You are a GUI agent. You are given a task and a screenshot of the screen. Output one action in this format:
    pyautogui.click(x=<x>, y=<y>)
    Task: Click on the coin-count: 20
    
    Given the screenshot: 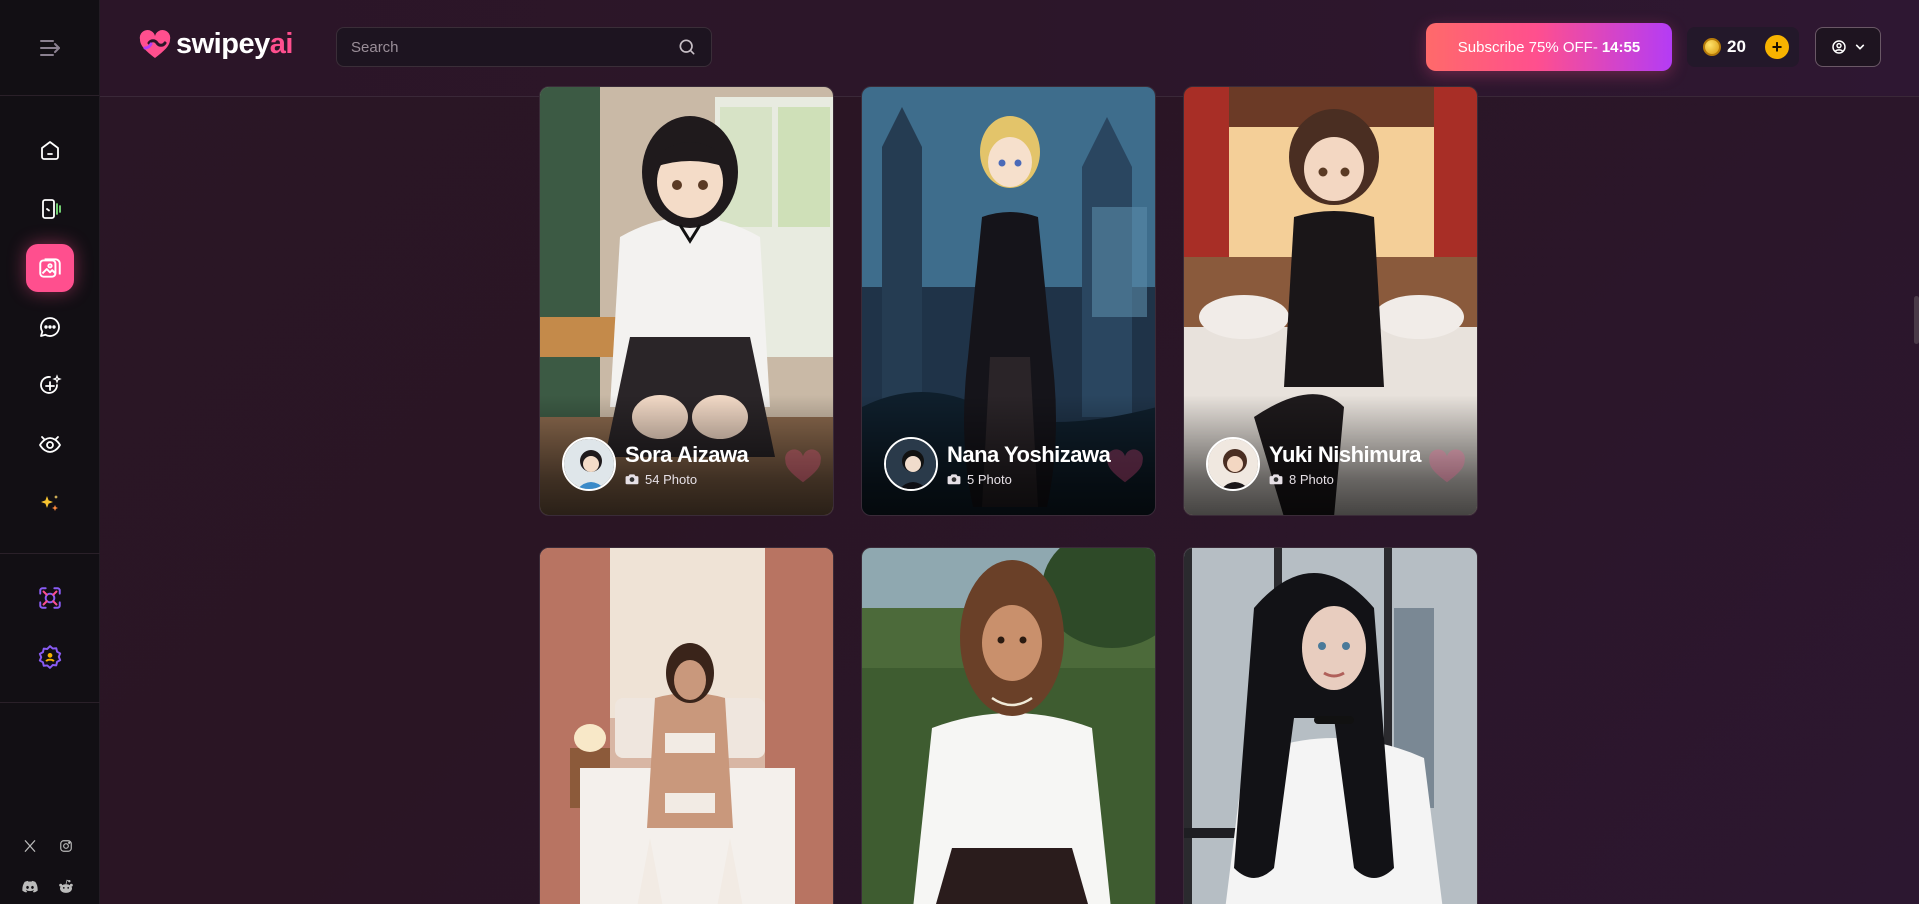 What is the action you would take?
    pyautogui.click(x=1736, y=46)
    